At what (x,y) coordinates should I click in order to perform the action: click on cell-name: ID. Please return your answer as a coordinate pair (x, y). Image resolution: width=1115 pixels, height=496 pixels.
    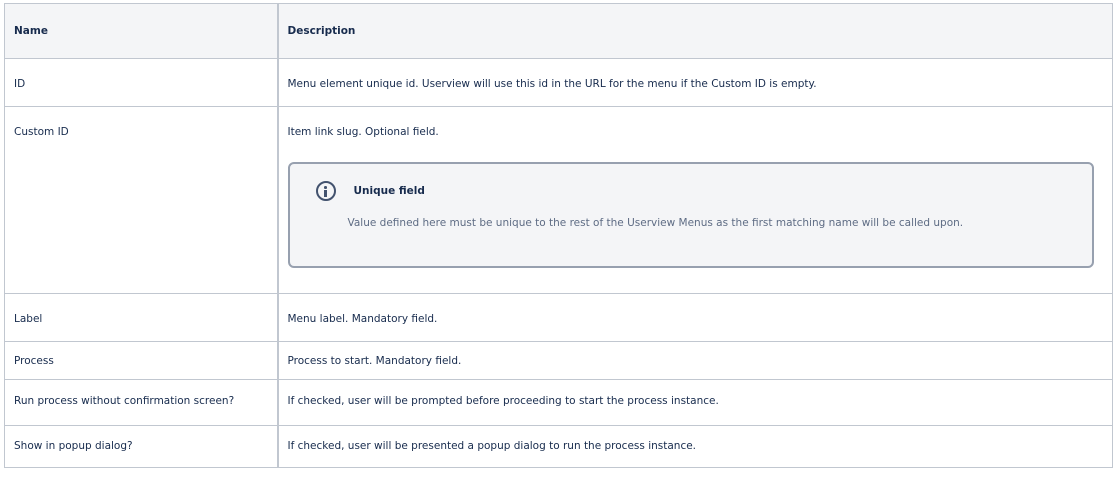
    Looking at the image, I should click on (141, 82).